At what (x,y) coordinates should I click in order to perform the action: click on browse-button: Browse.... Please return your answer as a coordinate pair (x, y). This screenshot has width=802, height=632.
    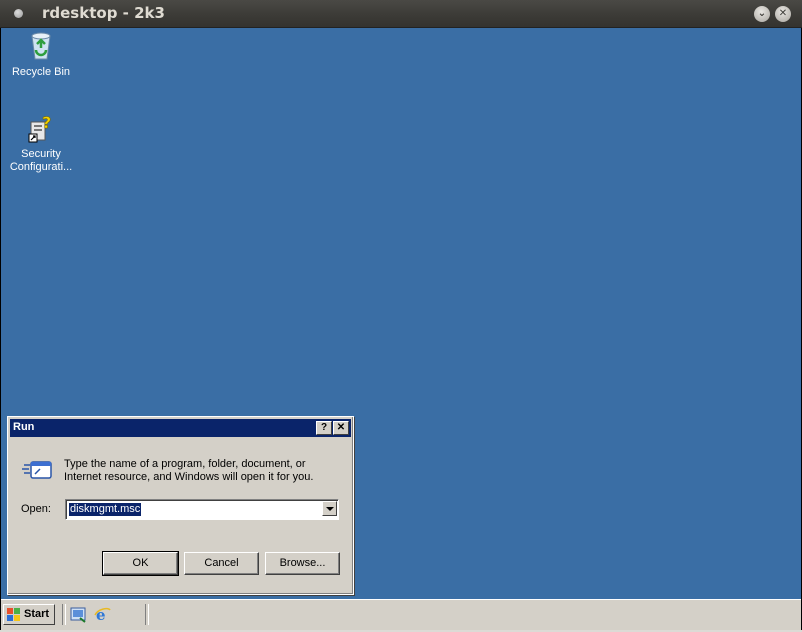
    Looking at the image, I should click on (302, 563).